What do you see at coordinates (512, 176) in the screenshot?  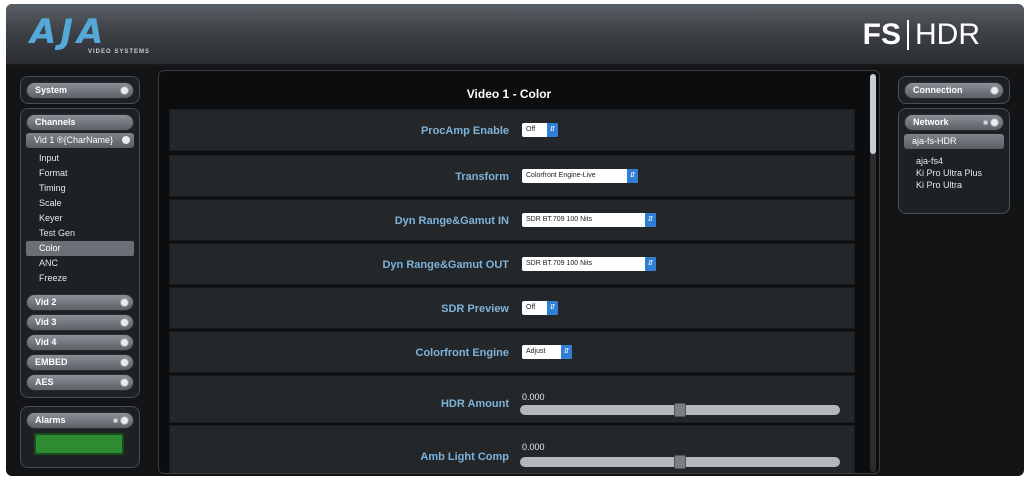 I see `transform-row: Transform Colorfront Engine-Live ⇵` at bounding box center [512, 176].